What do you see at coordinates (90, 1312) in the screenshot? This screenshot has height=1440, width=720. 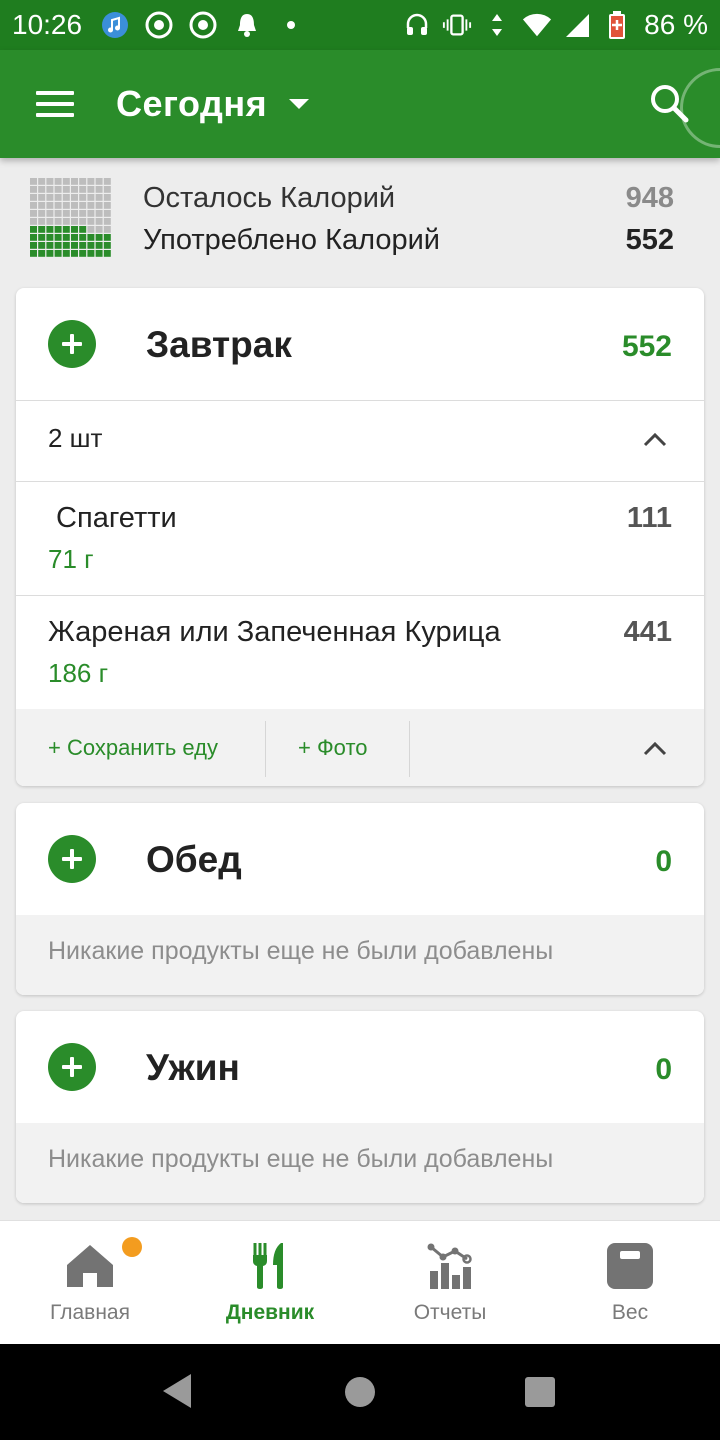 I see `nav-label: Главная` at bounding box center [90, 1312].